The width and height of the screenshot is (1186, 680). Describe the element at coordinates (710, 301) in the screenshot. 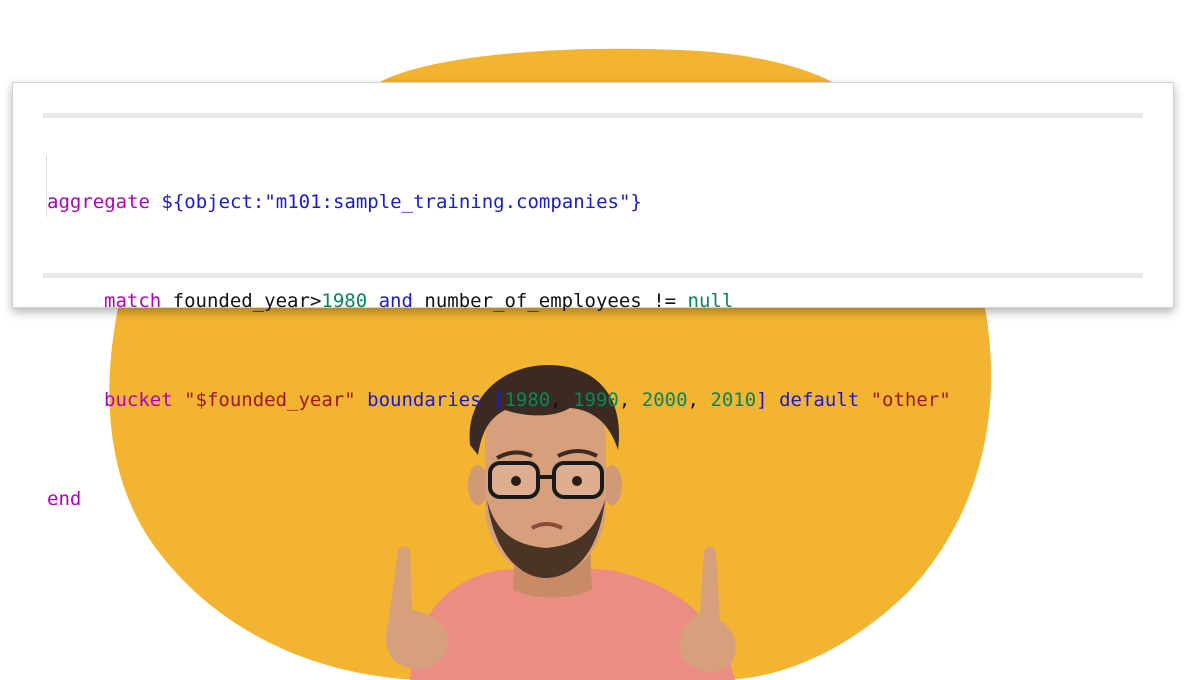

I see `null-literal: null` at that location.